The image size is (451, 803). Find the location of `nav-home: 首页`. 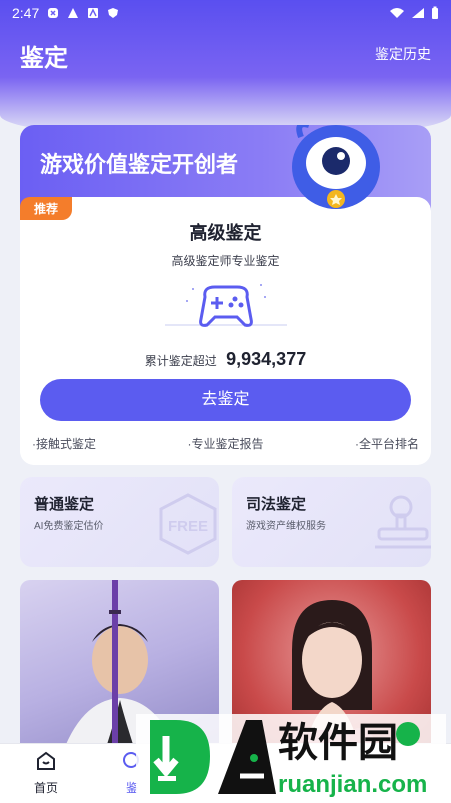

nav-home: 首页 is located at coordinates (46, 773).